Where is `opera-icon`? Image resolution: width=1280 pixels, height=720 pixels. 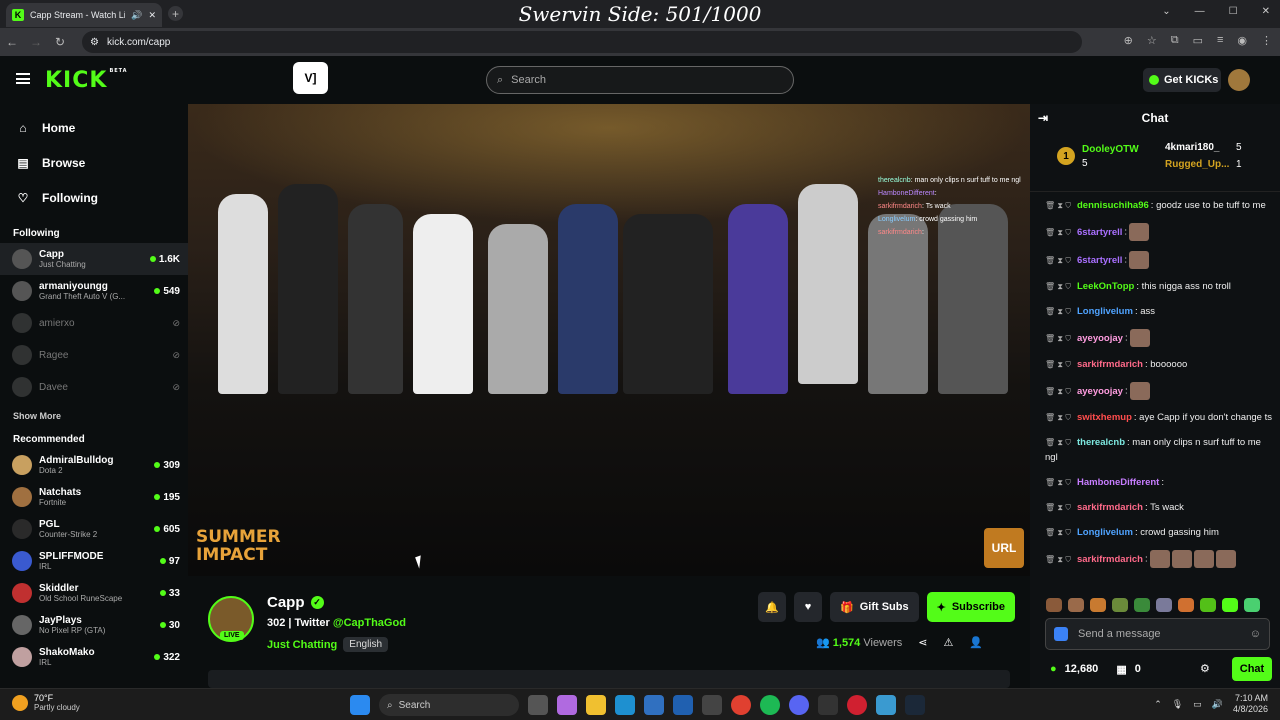 opera-icon is located at coordinates (857, 705).